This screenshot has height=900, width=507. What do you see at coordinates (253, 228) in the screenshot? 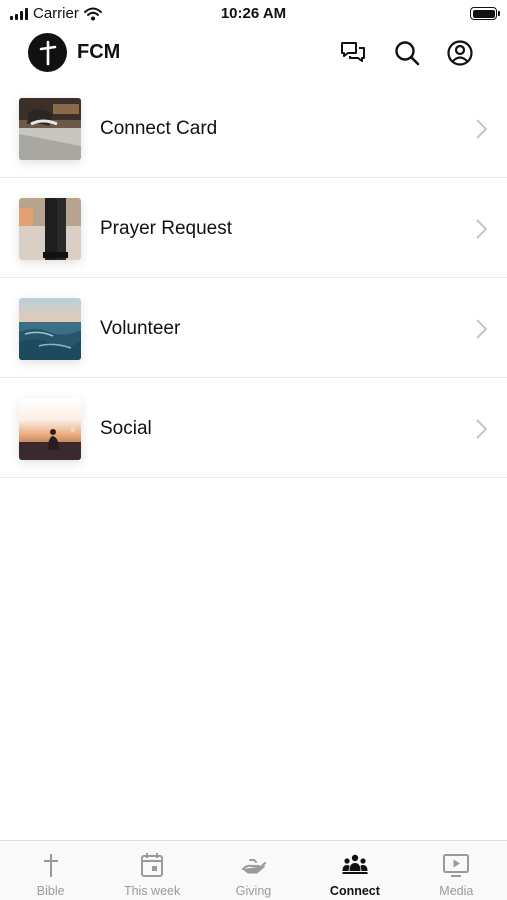
I see `list-item-prayer-request: Prayer Request` at bounding box center [253, 228].